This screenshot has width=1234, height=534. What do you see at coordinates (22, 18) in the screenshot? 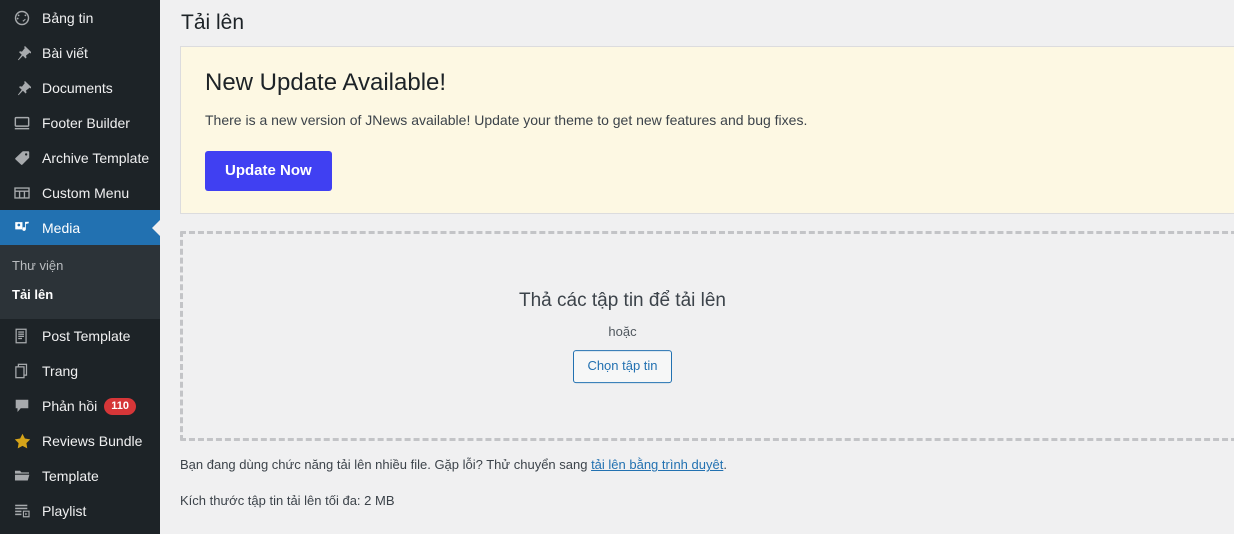
I see `dashboard-icon` at bounding box center [22, 18].